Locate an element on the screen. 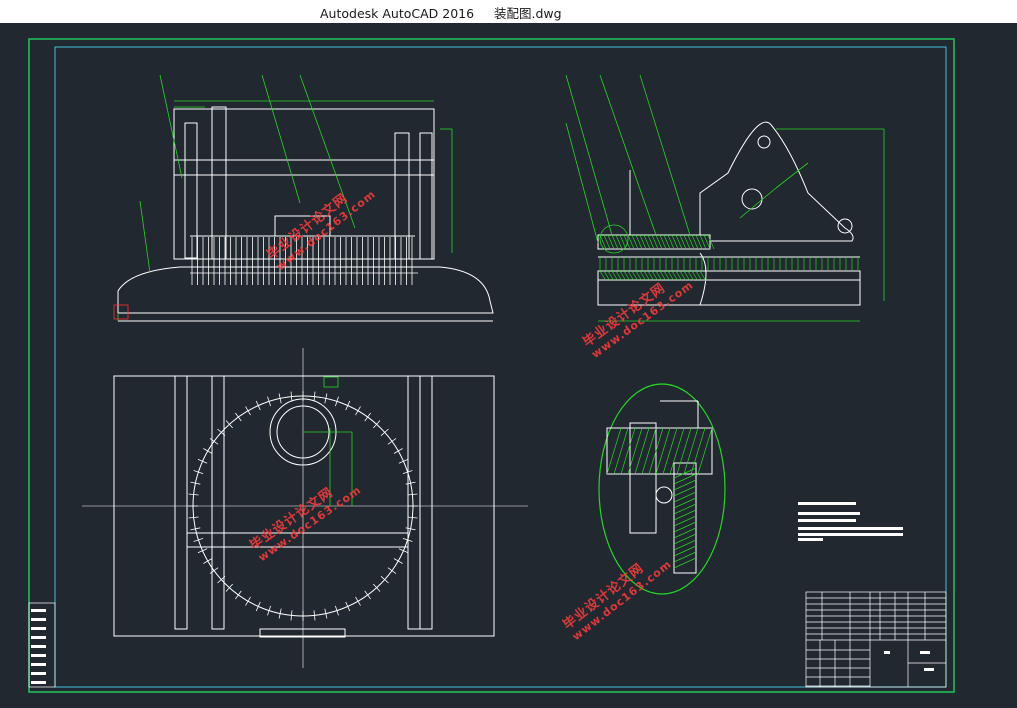 The image size is (1017, 708). side-view is located at coordinates (729, 213).